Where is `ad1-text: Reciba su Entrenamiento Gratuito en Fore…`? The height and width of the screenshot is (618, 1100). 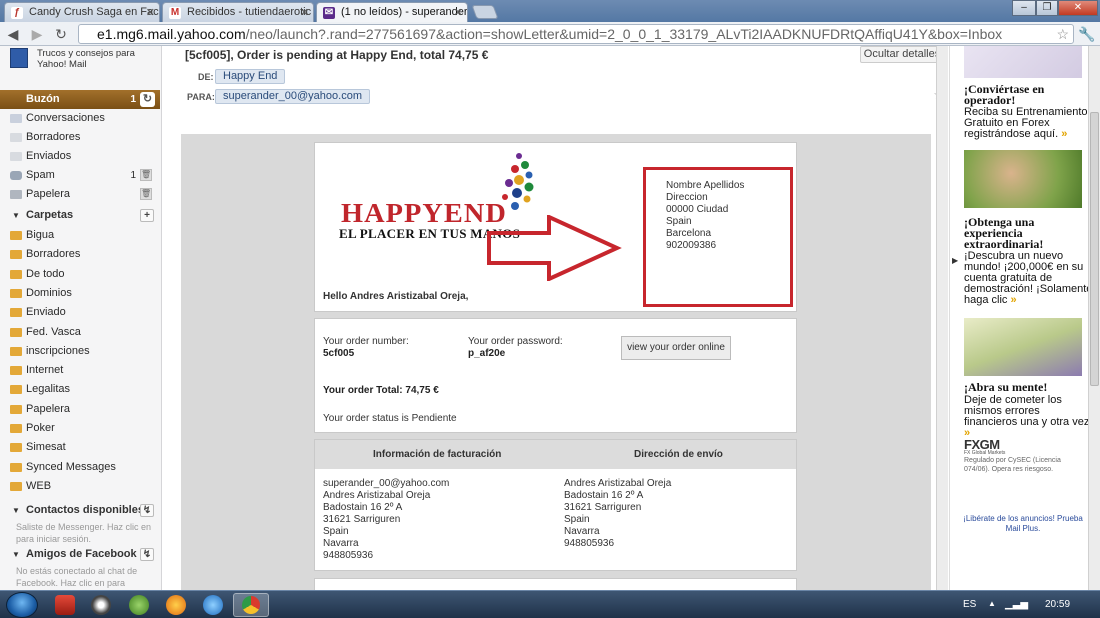
ad1-text: Reciba su Entrenamiento Gratuito en Fore… is located at coordinates (1029, 123).